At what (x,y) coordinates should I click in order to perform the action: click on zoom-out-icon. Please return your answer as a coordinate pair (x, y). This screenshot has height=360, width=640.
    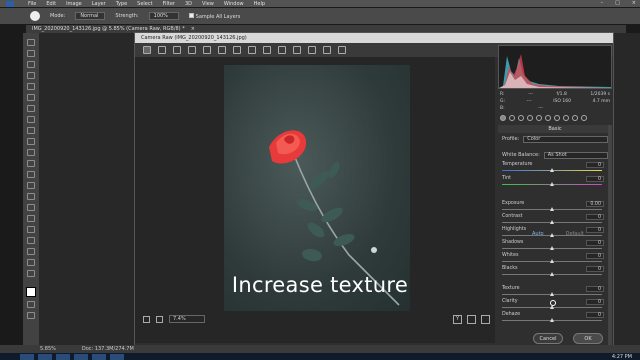
    Looking at the image, I should click on (146, 319).